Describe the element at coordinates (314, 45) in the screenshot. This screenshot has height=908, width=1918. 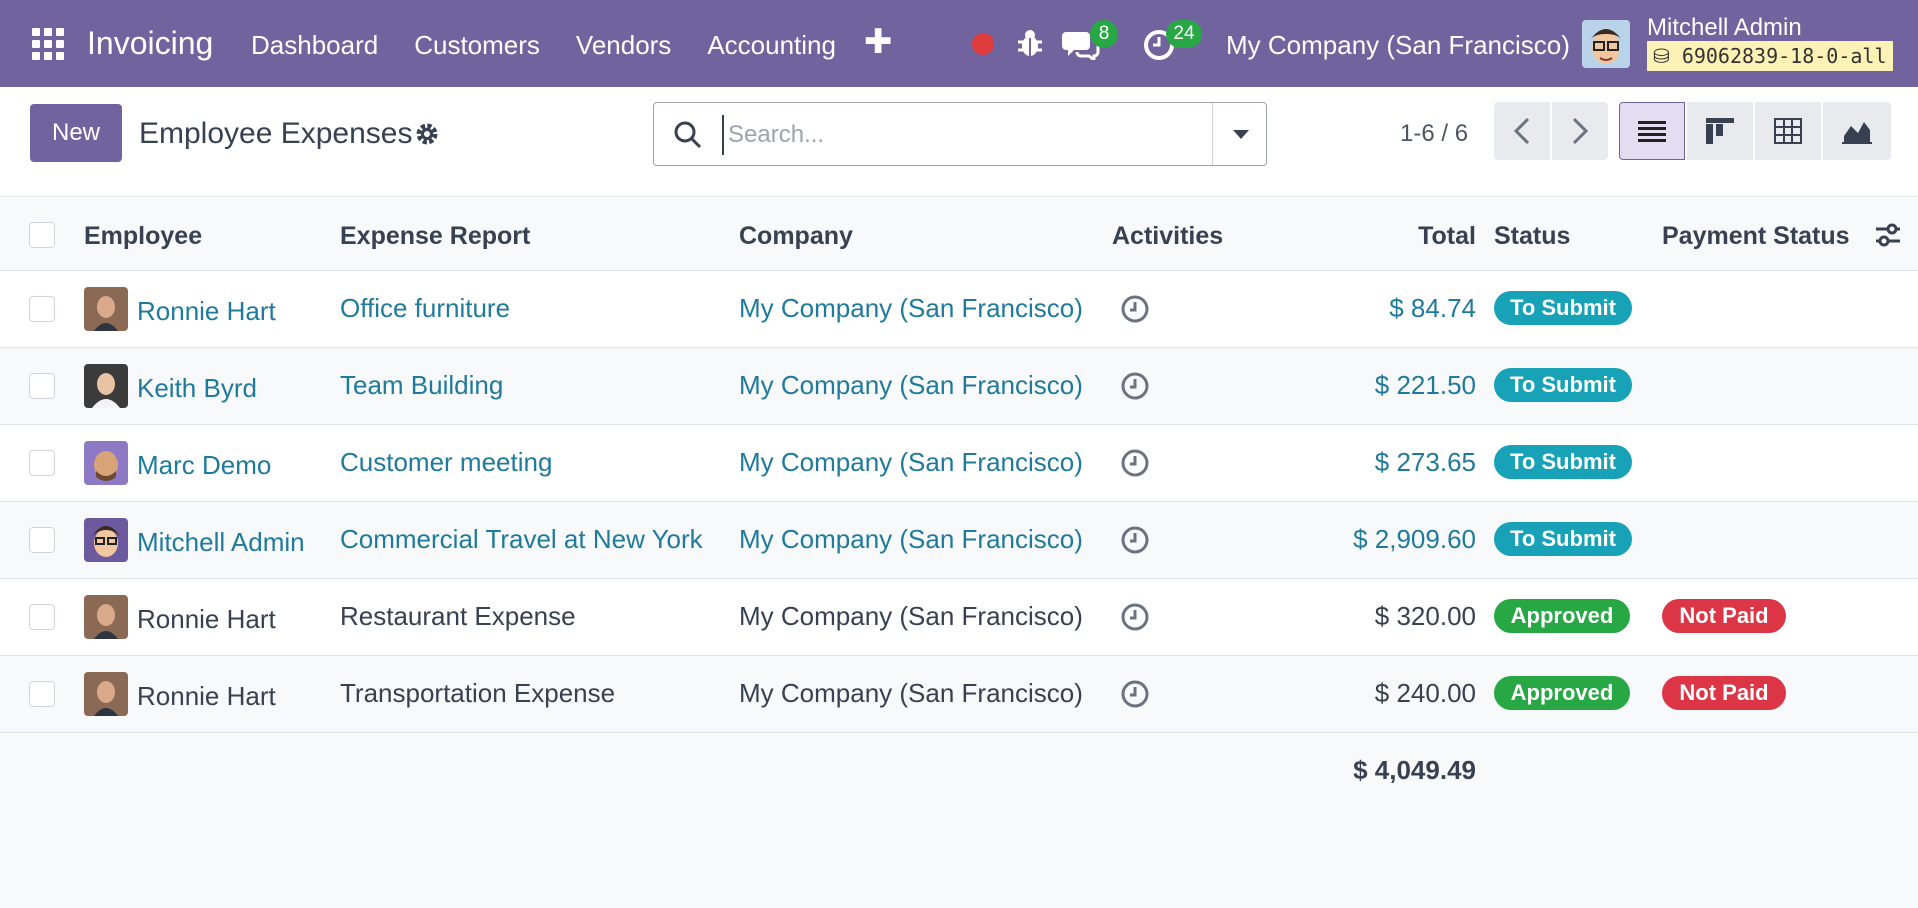
I see `menu-dashboard: Dashboard` at that location.